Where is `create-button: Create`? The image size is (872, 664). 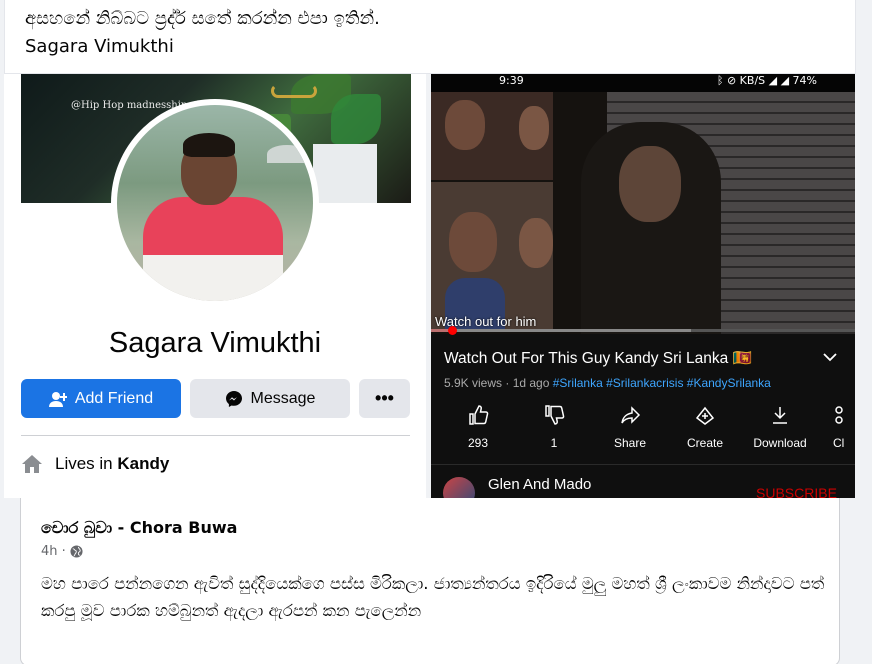
create-button: Create is located at coordinates (705, 427).